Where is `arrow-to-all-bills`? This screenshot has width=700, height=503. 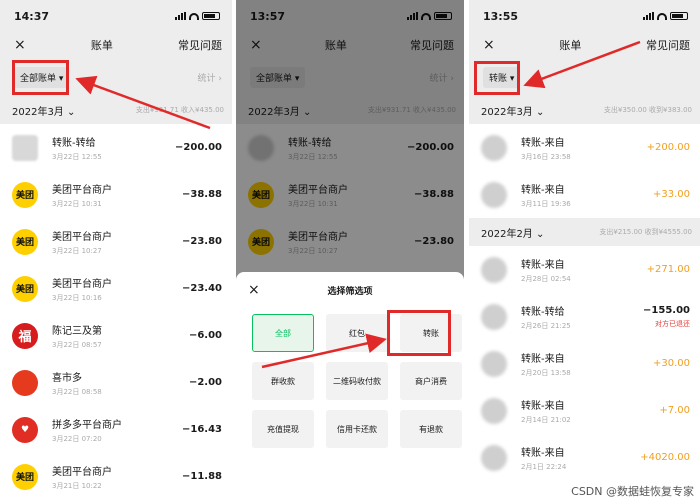
arrow-to-all-bills is located at coordinates (143, 102).